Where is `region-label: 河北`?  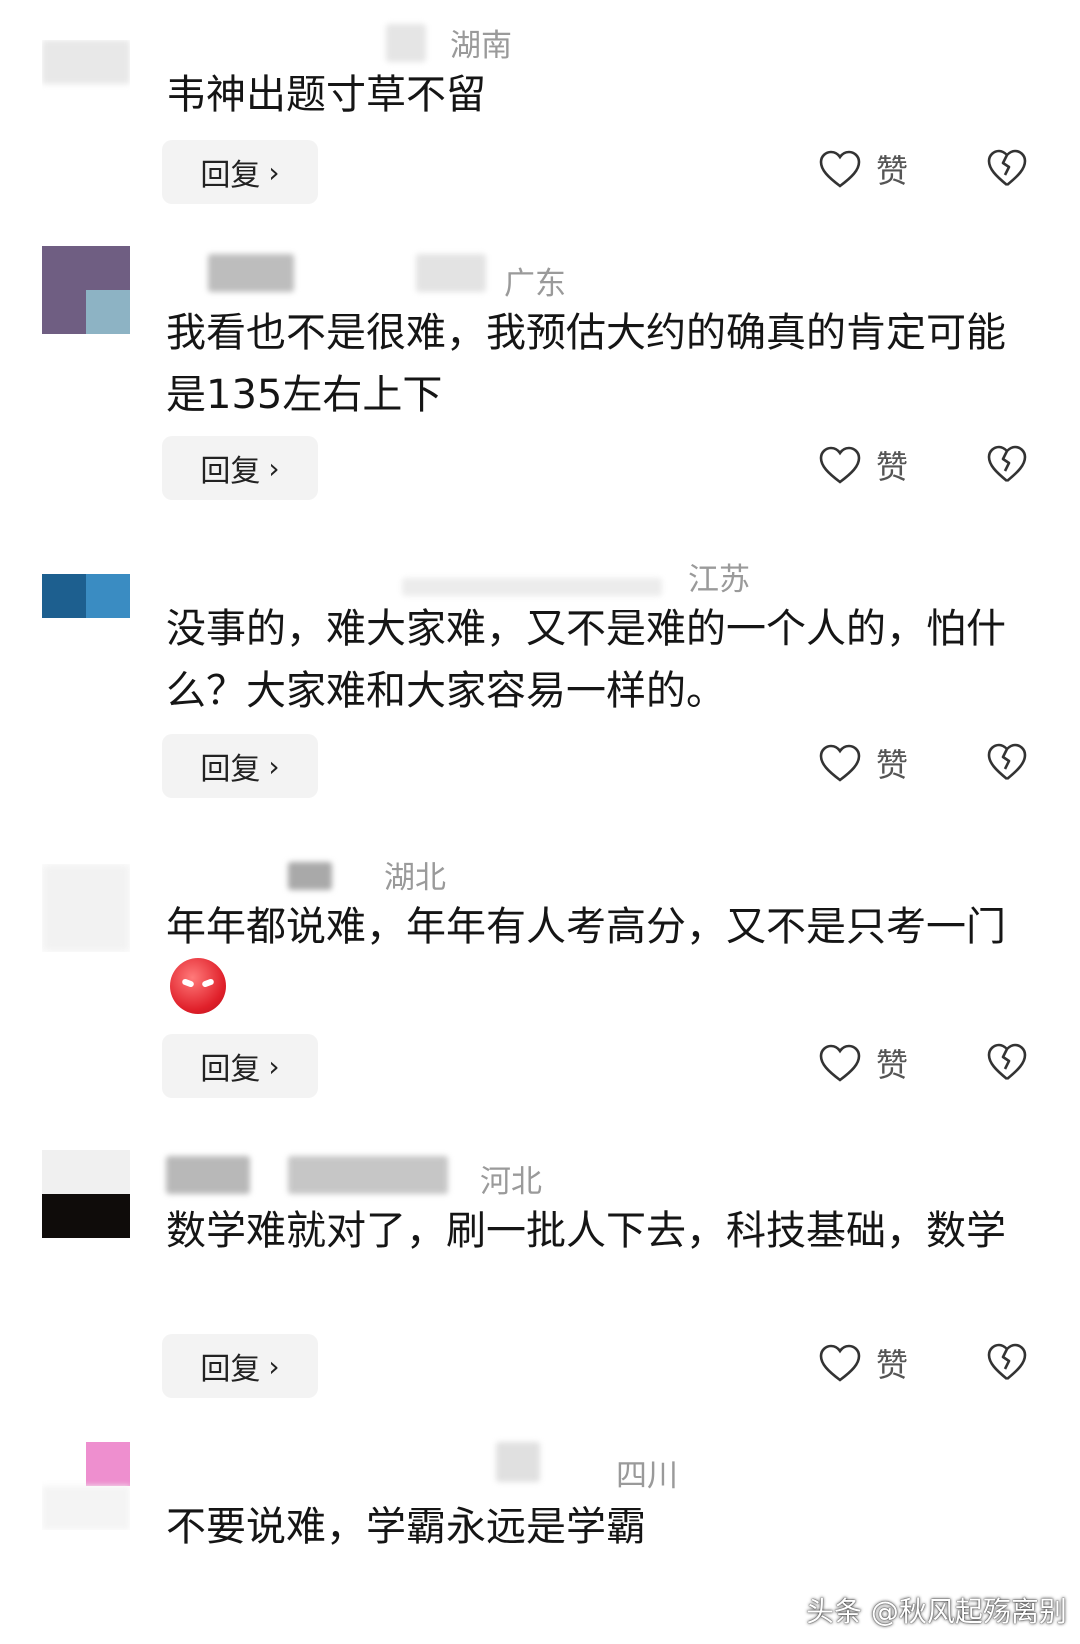 region-label: 河北 is located at coordinates (511, 1182).